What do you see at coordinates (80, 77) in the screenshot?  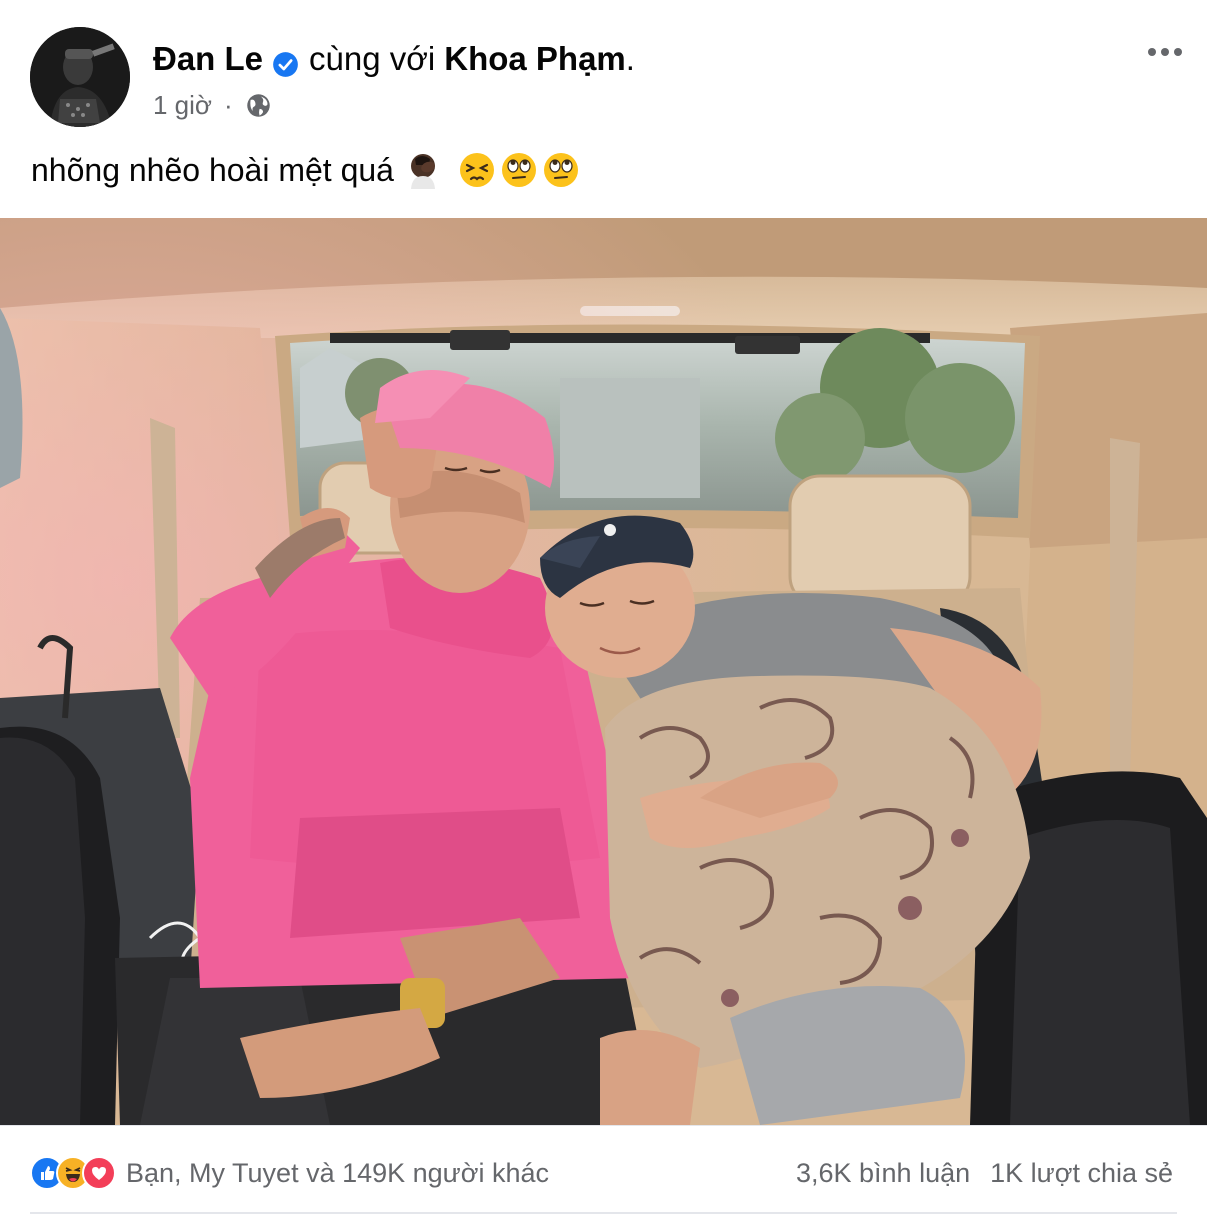 I see `author-avatar` at bounding box center [80, 77].